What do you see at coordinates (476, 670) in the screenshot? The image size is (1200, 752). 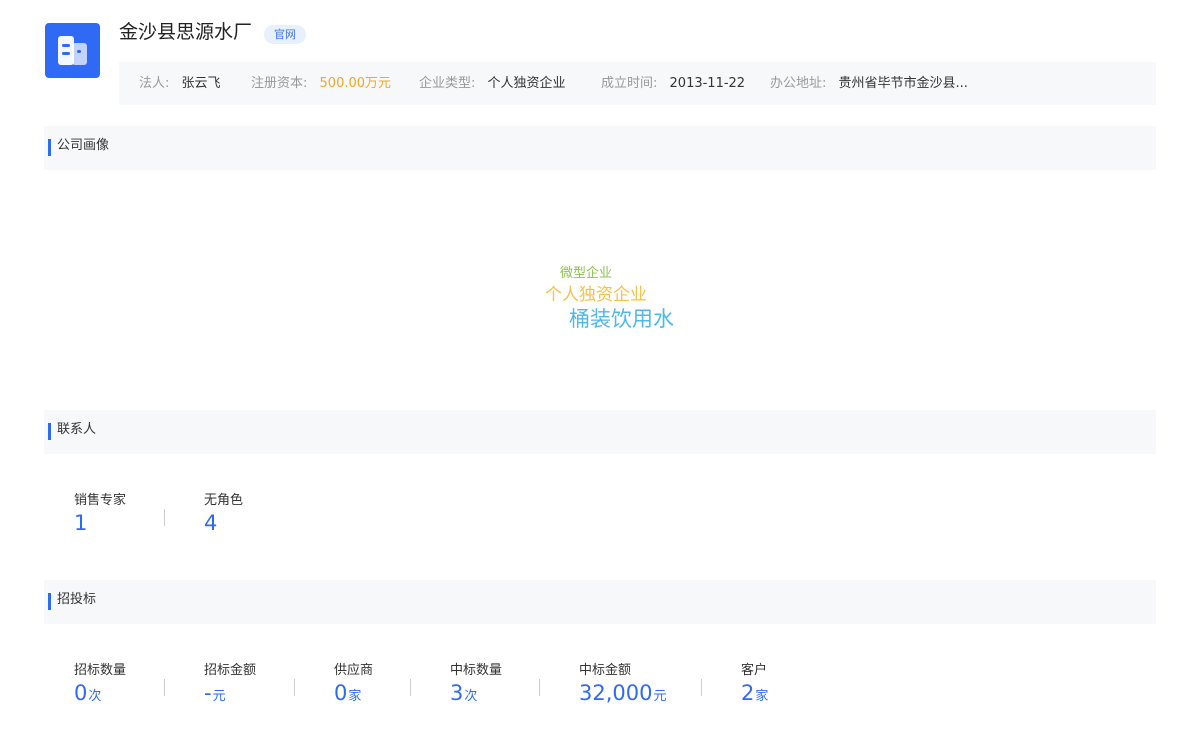 I see `stat-label: 中标数量` at bounding box center [476, 670].